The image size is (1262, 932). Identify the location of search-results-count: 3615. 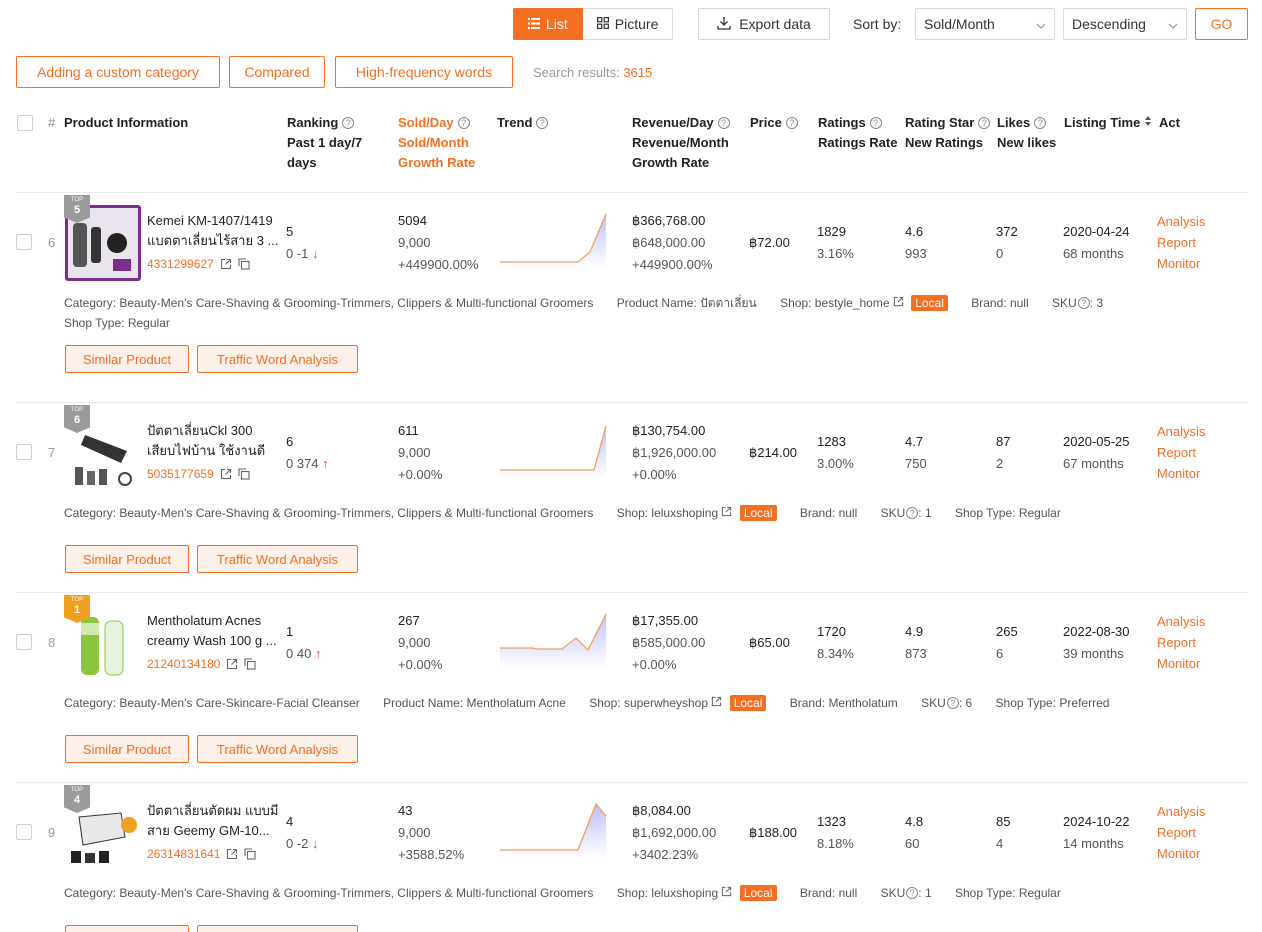
(638, 72).